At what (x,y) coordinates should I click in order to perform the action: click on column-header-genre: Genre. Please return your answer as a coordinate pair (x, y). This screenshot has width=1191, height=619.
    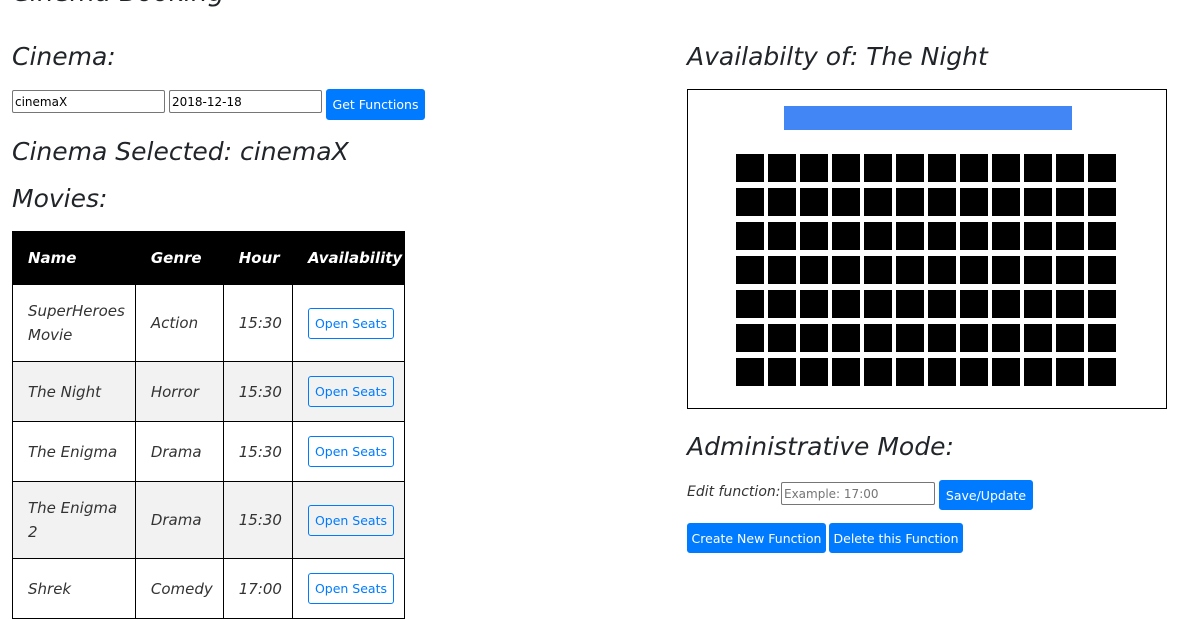
    Looking at the image, I should click on (179, 258).